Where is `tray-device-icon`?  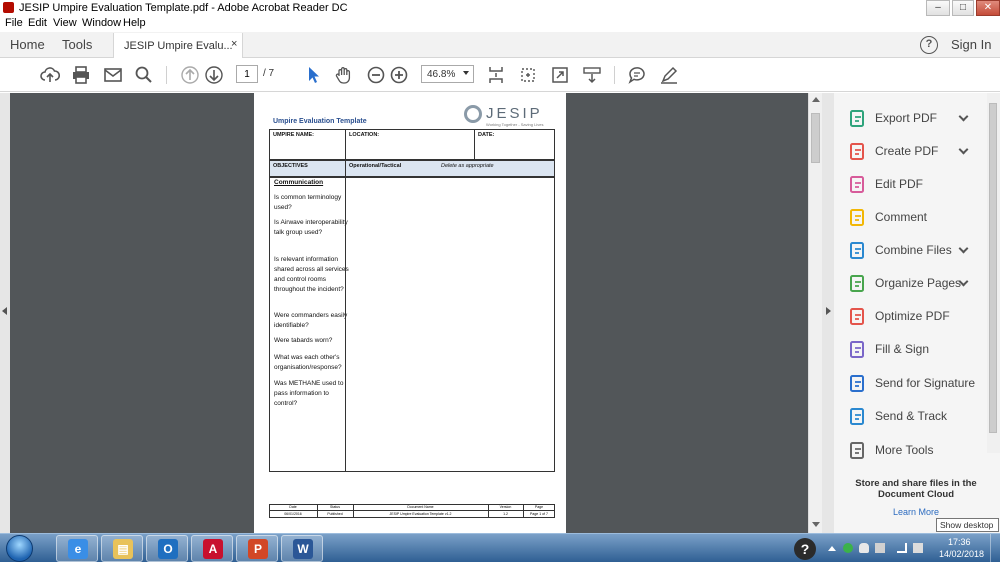
tray-device-icon is located at coordinates (880, 548).